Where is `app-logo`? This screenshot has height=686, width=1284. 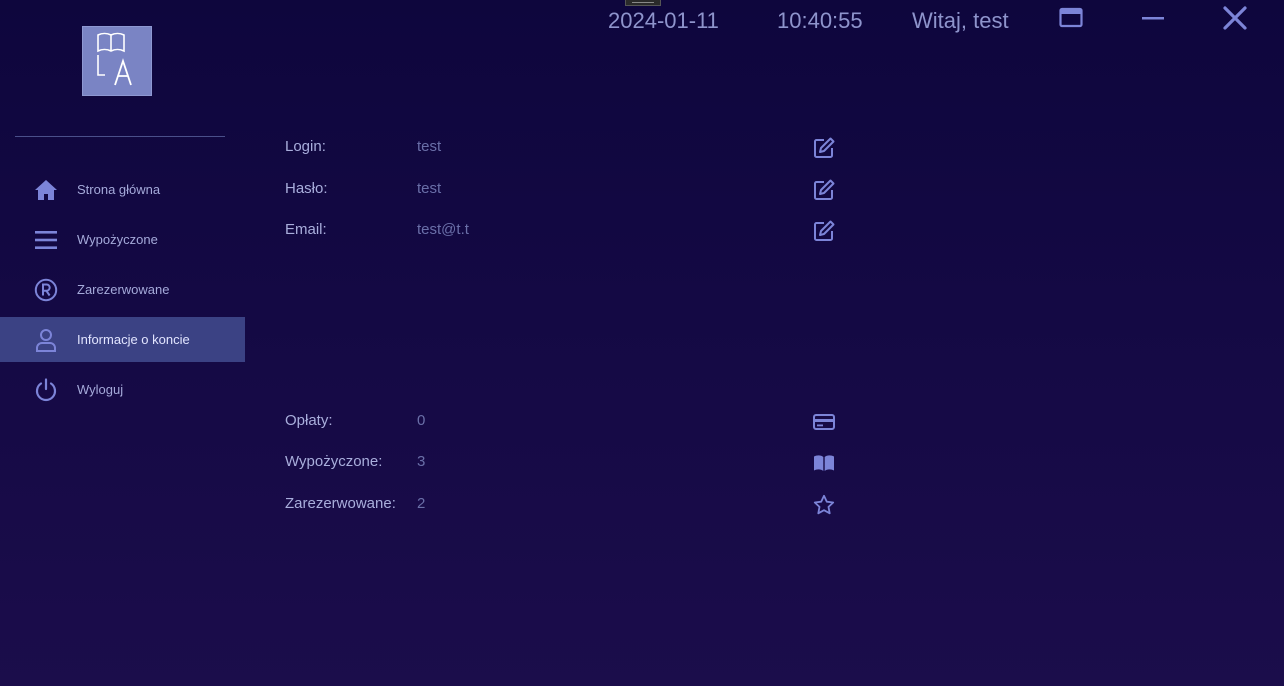
app-logo is located at coordinates (117, 61).